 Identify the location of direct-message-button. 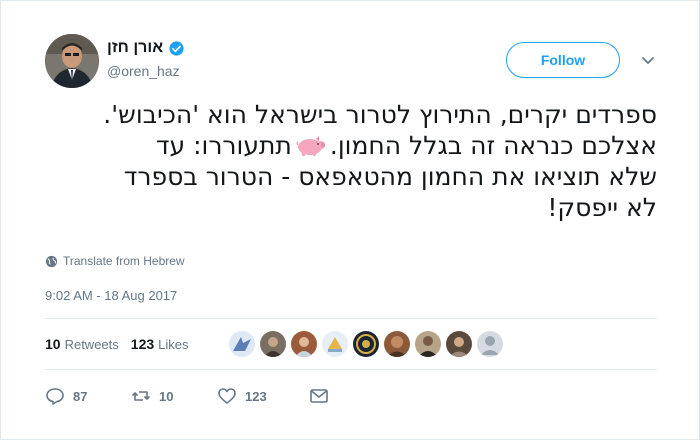
(319, 396).